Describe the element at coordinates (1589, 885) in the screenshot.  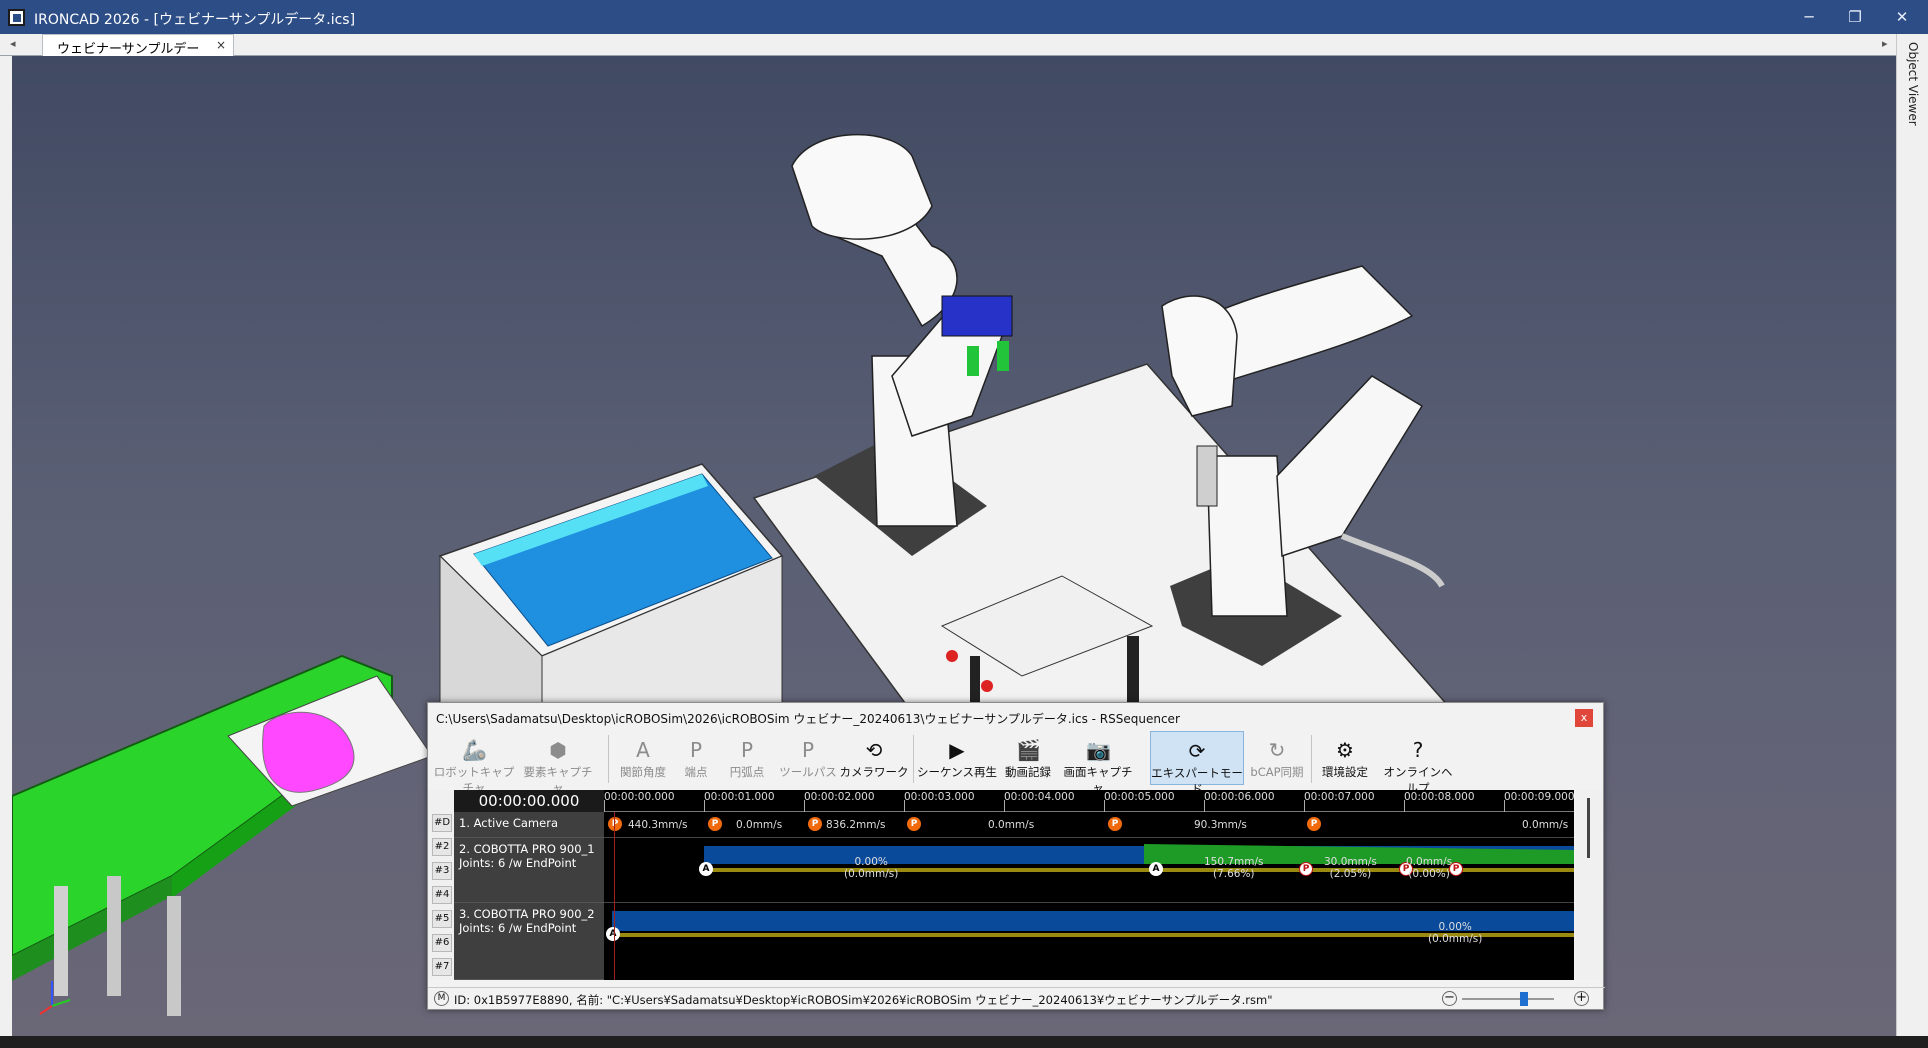
I see `timeline-vertical-scrollbar` at that location.